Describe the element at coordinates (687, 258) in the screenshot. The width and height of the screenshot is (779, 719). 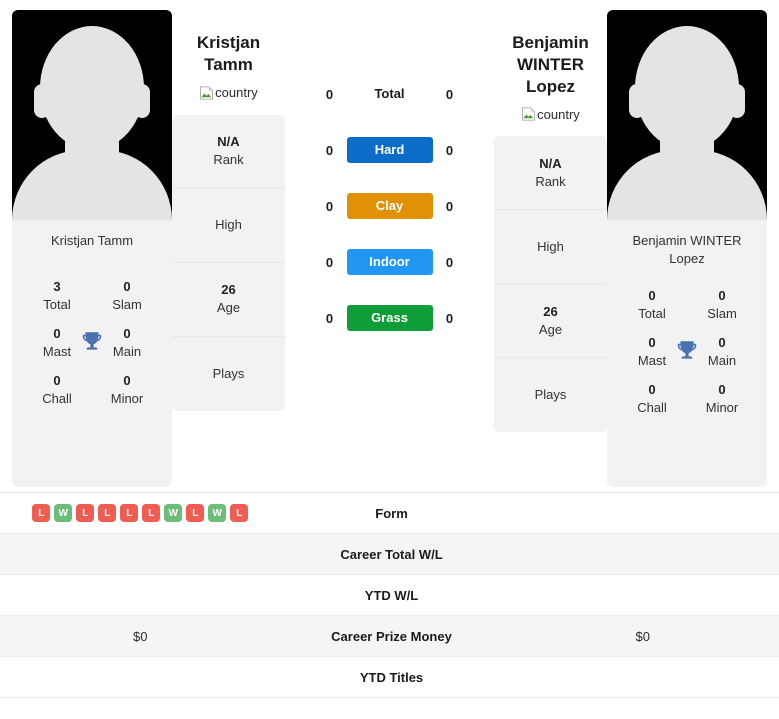
I see `right-photo-caption-line2: Lopez` at that location.